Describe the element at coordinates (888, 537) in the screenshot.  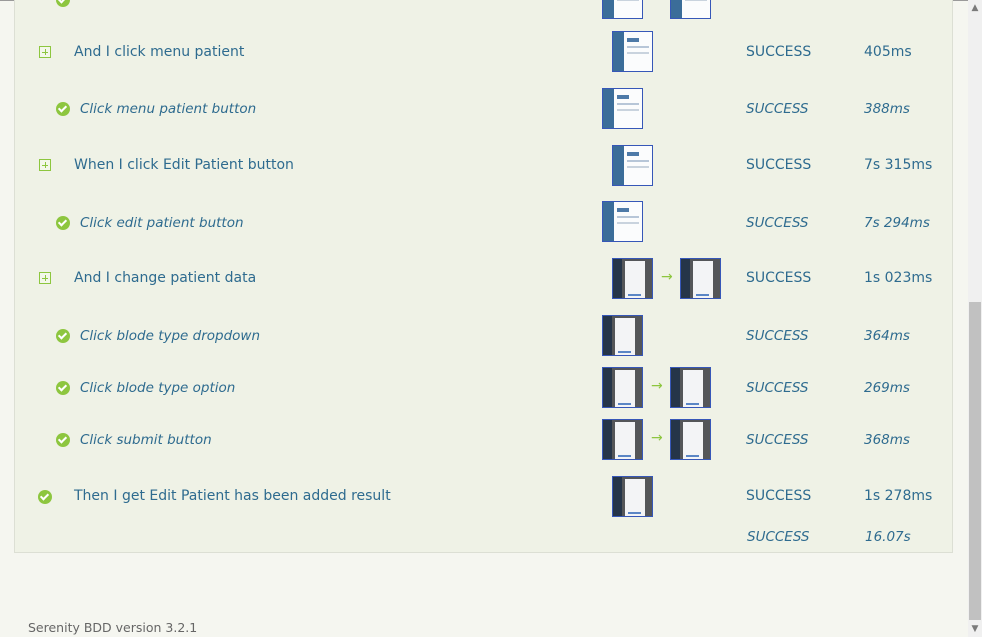
I see `summary-duration: 16.07s` at that location.